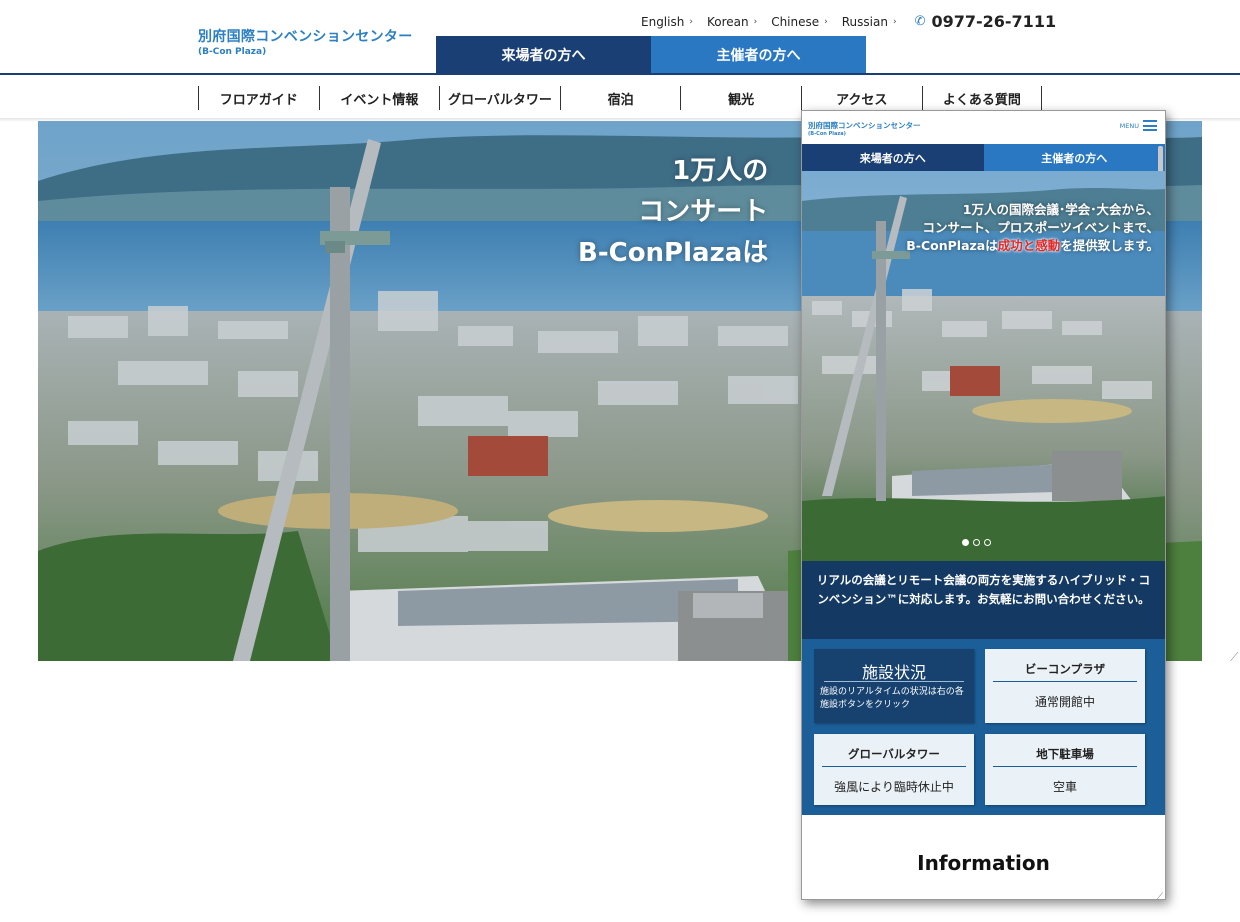 This screenshot has height=922, width=1240. Describe the element at coordinates (795, 21) in the screenshot. I see `lang-label: Chinese` at that location.